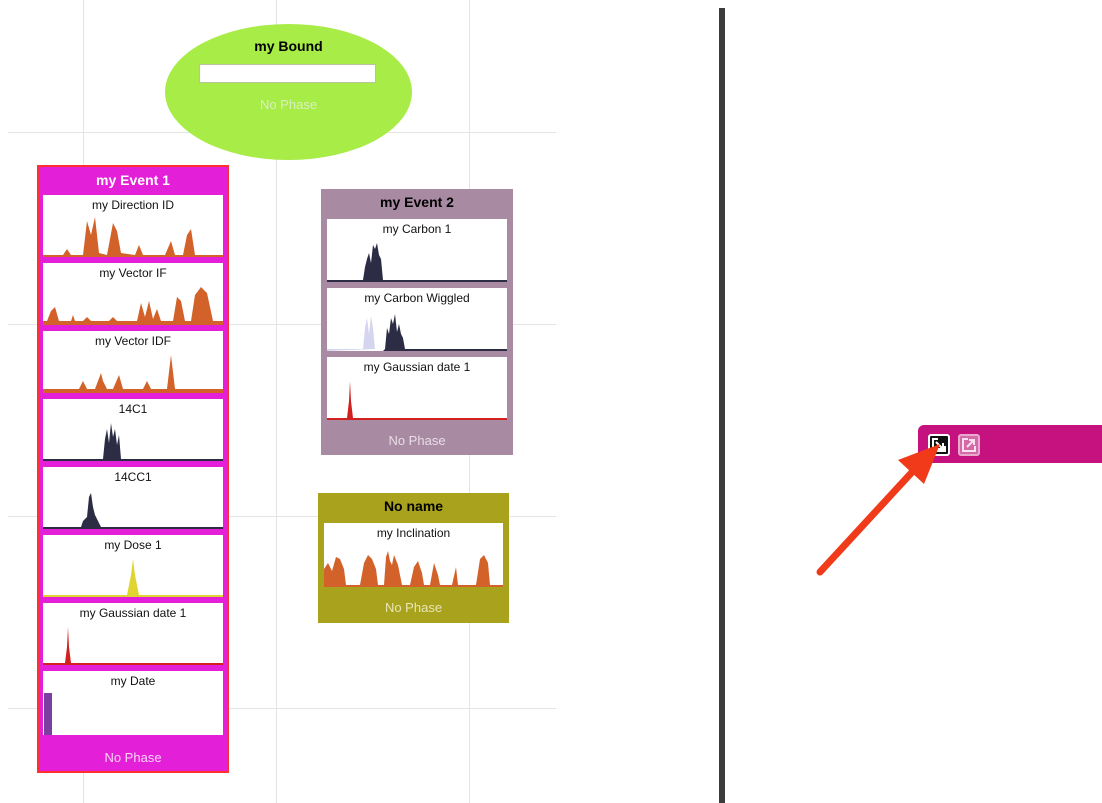 The height and width of the screenshot is (803, 1102). I want to click on date-item-card: my Date, so click(133, 703).